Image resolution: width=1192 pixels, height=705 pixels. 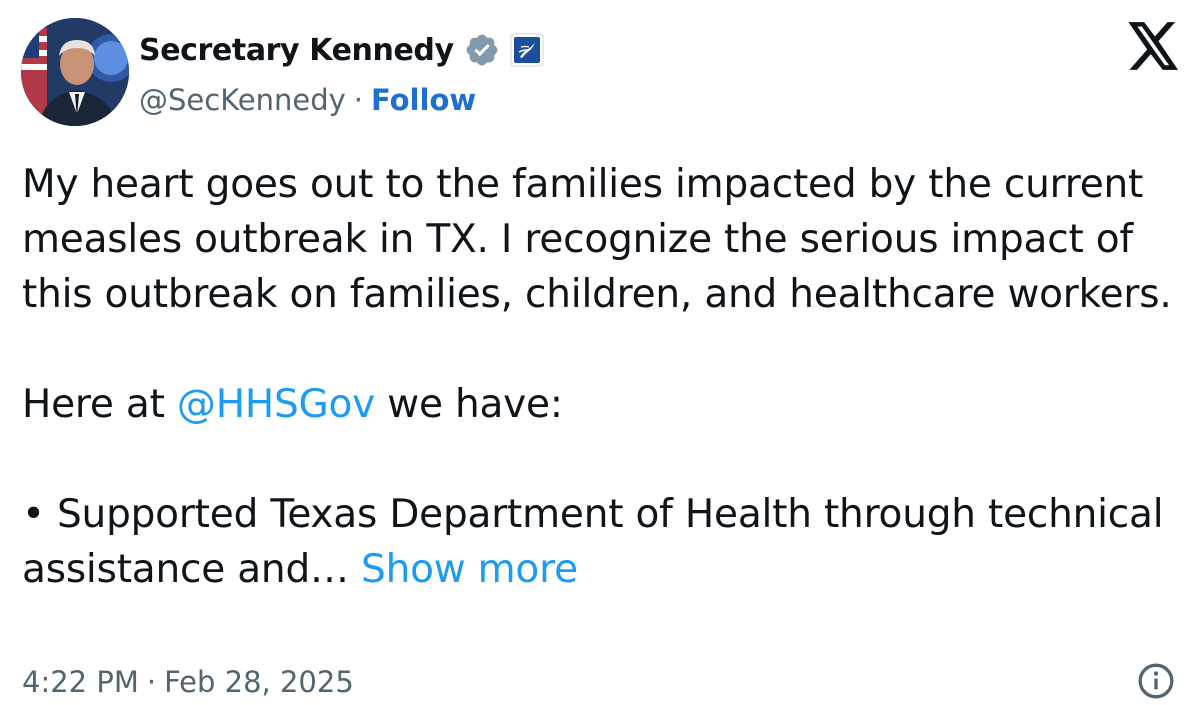 I want to click on author-handle-row: @SecKennedy · Follow, so click(x=307, y=100).